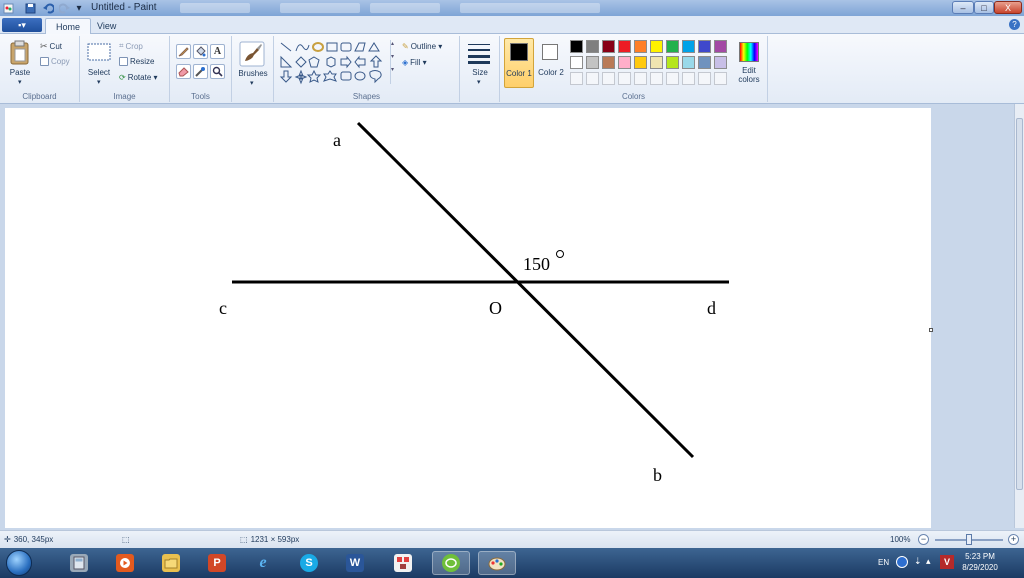 The width and height of the screenshot is (1024, 578). Describe the element at coordinates (55, 61) in the screenshot. I see `copy-button: Copy` at that location.